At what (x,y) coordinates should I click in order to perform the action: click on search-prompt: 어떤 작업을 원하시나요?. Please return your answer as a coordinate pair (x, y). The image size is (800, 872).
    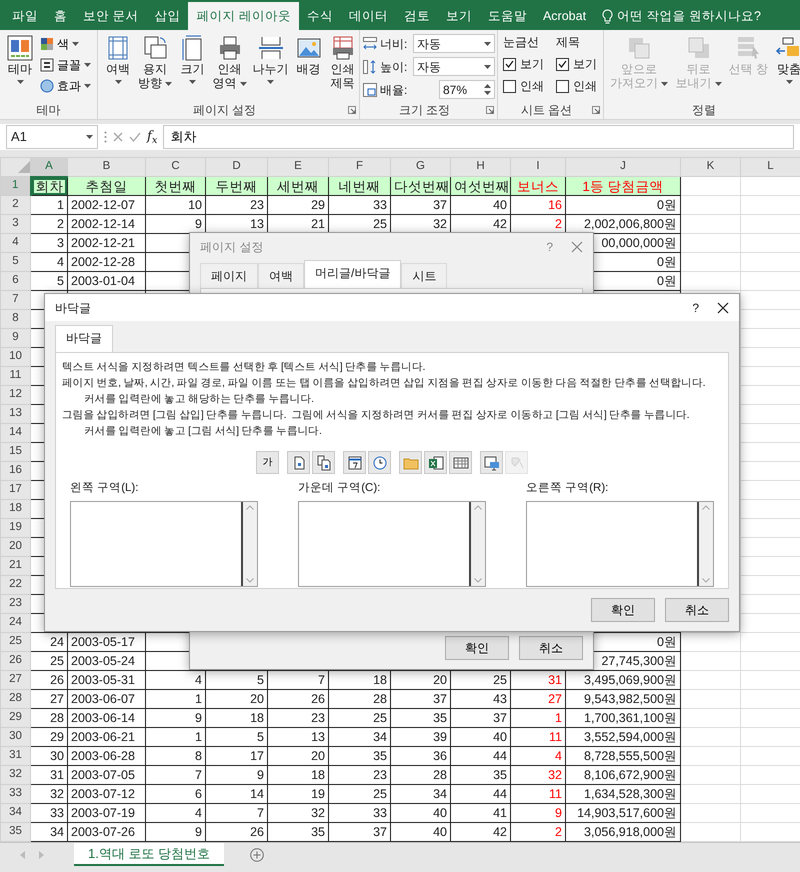
    Looking at the image, I should click on (689, 16).